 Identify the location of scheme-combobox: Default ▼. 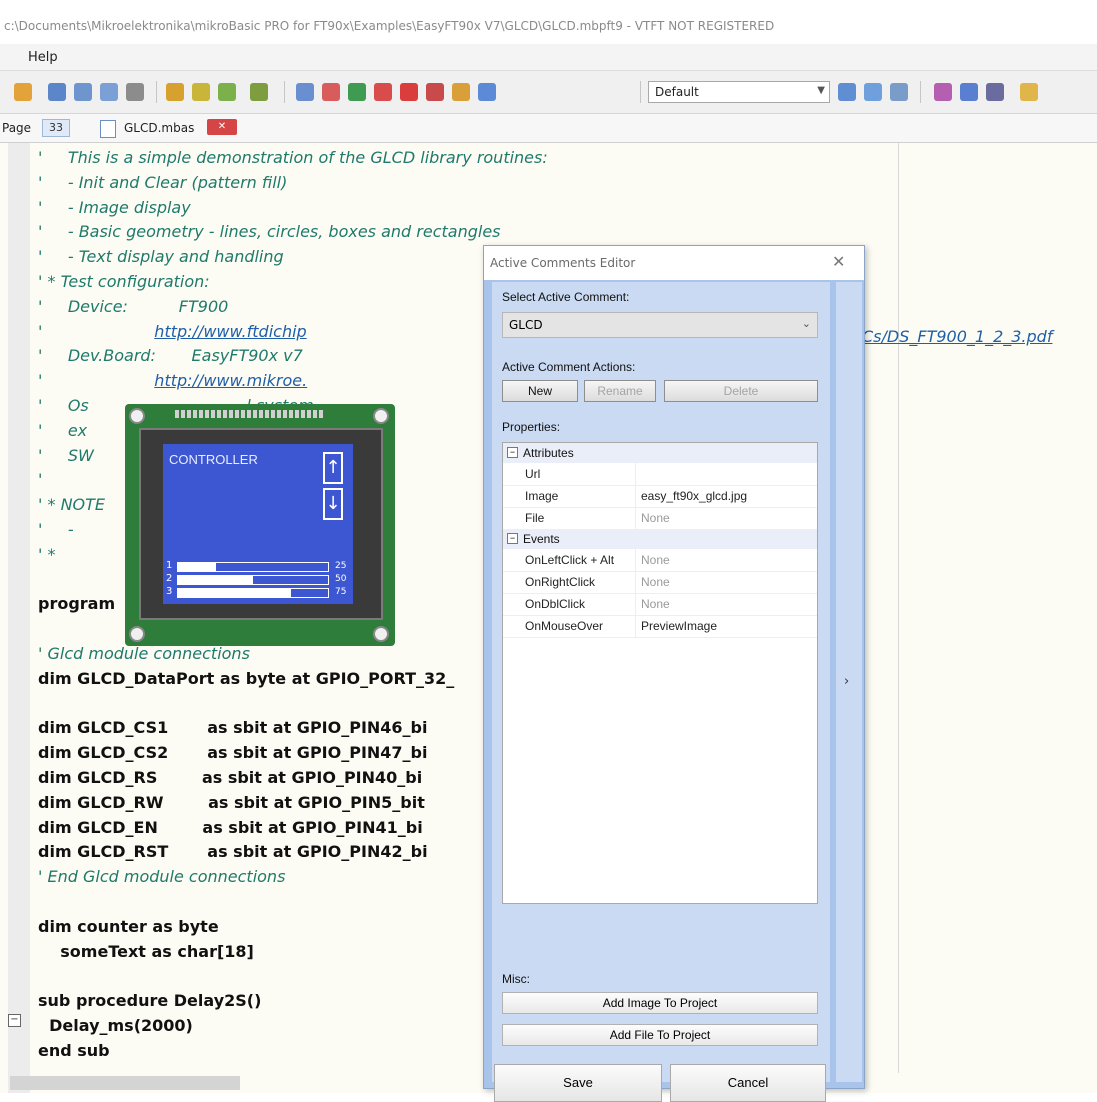
(739, 92).